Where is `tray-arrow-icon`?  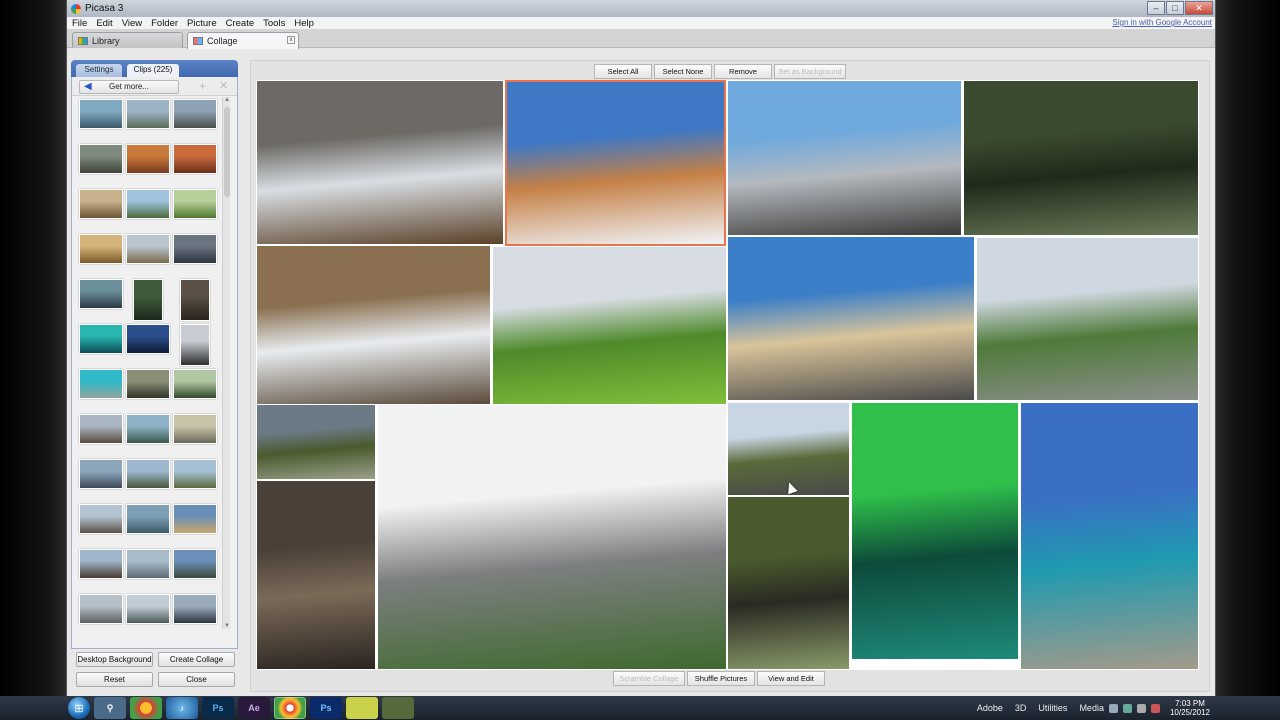 tray-arrow-icon is located at coordinates (1113, 708).